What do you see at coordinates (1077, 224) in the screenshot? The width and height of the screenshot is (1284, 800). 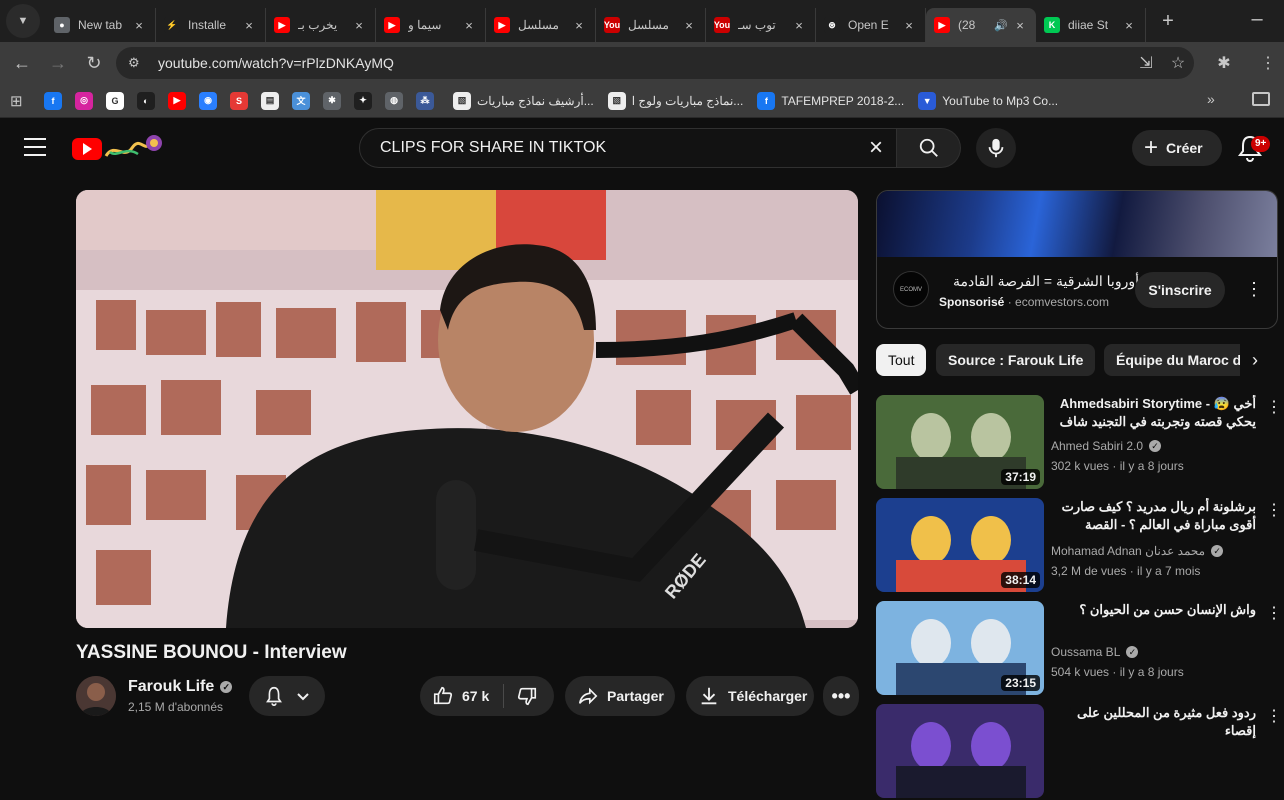 I see `ad-banner-image` at bounding box center [1077, 224].